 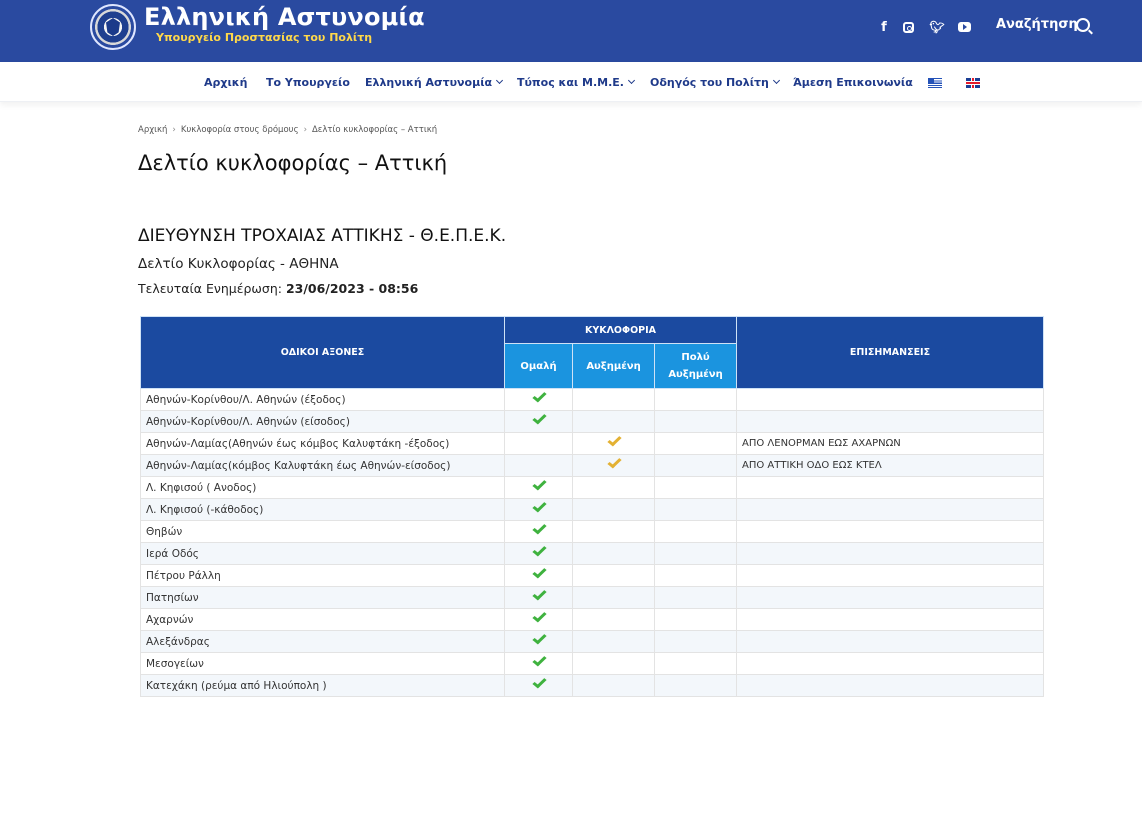 I want to click on search-icon, so click(x=1083, y=25).